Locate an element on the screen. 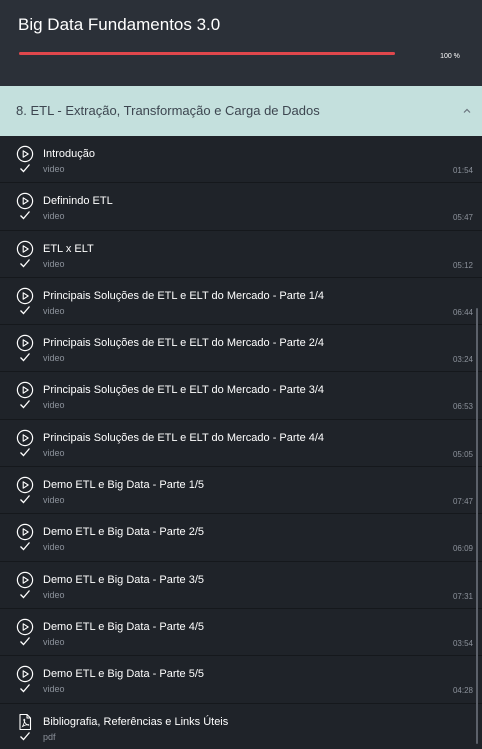  lesson-title: Demo ETL e Big Data - Parte 3/5 is located at coordinates (123, 579).